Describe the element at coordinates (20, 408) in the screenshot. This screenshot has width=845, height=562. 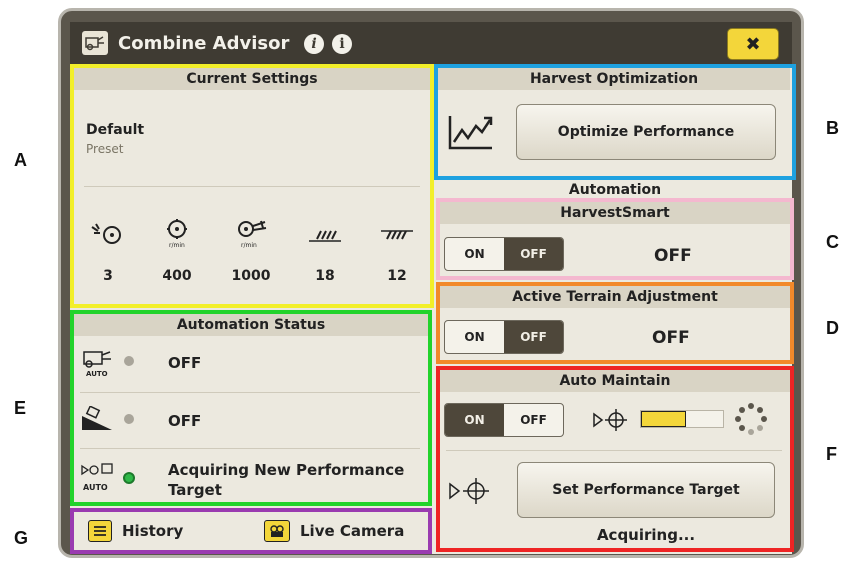
I see `callout-letter-e: E` at that location.